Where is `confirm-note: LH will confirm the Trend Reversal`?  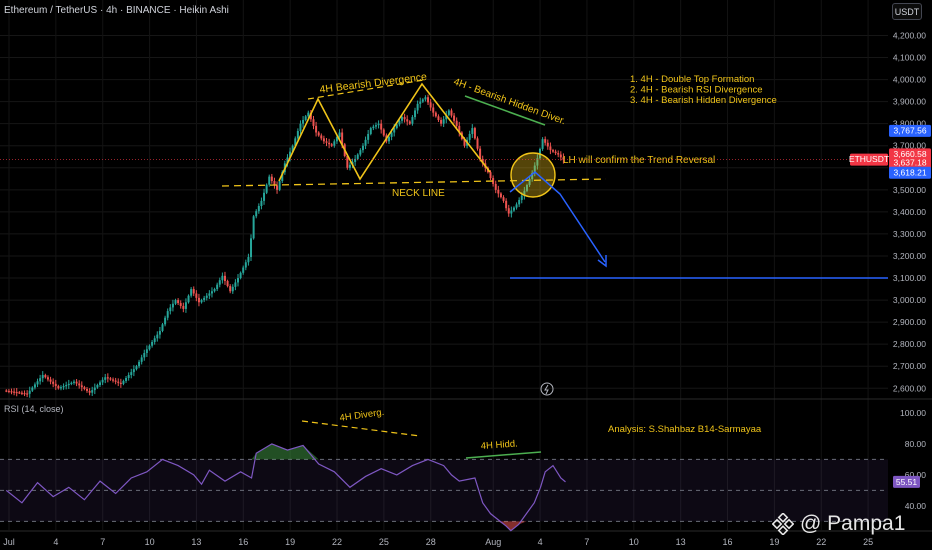
confirm-note: LH will confirm the Trend Reversal is located at coordinates (639, 160).